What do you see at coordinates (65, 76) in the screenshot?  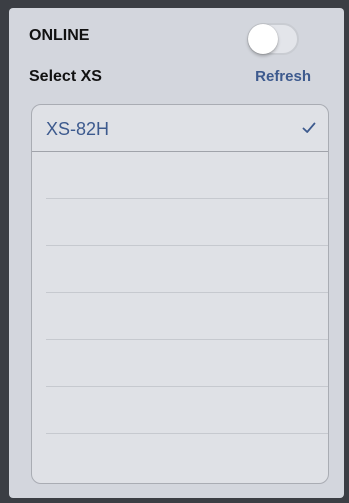 I see `select-xs-label: Select XS` at bounding box center [65, 76].